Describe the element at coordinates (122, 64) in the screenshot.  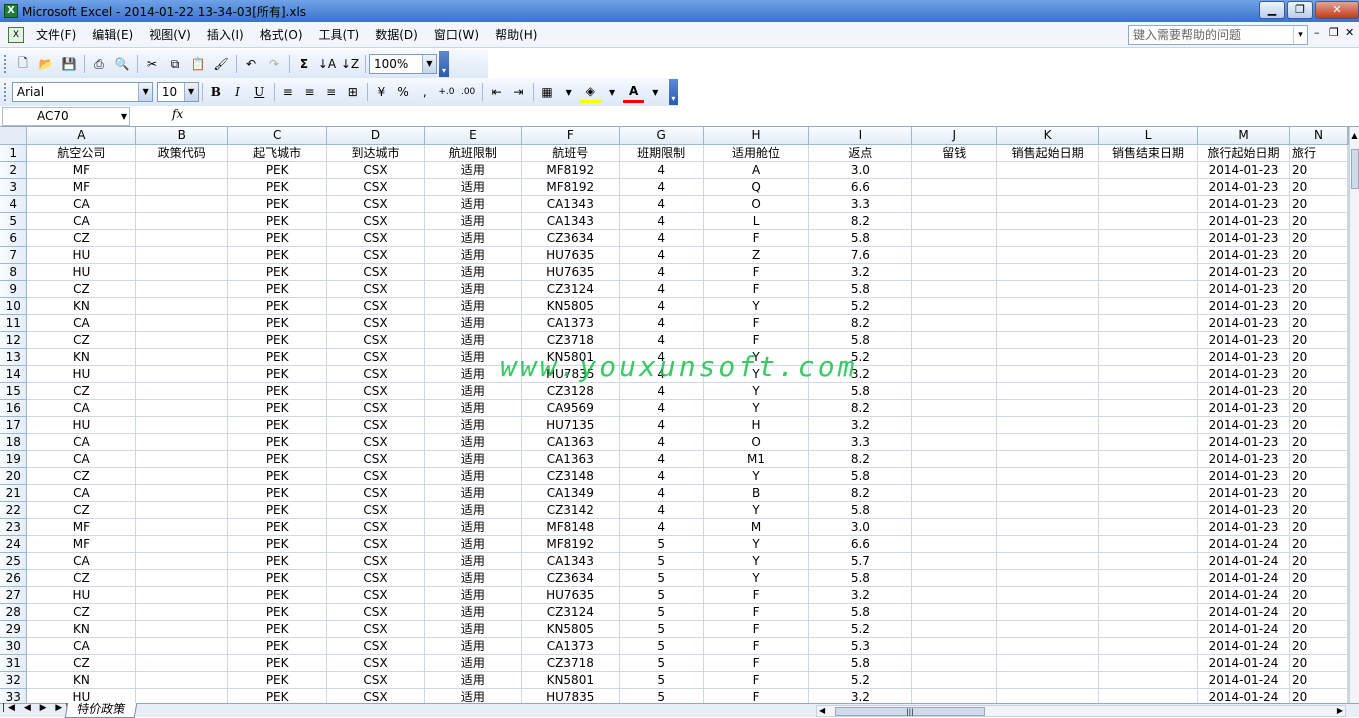
I see `print-preview-icon: 🔍` at that location.